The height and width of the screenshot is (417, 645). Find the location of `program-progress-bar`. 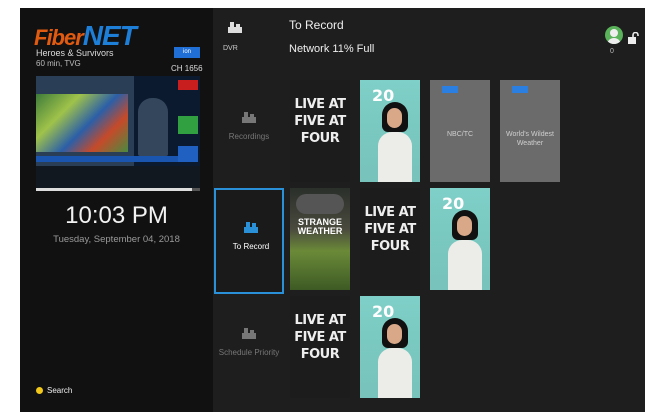

program-progress-bar is located at coordinates (118, 189).